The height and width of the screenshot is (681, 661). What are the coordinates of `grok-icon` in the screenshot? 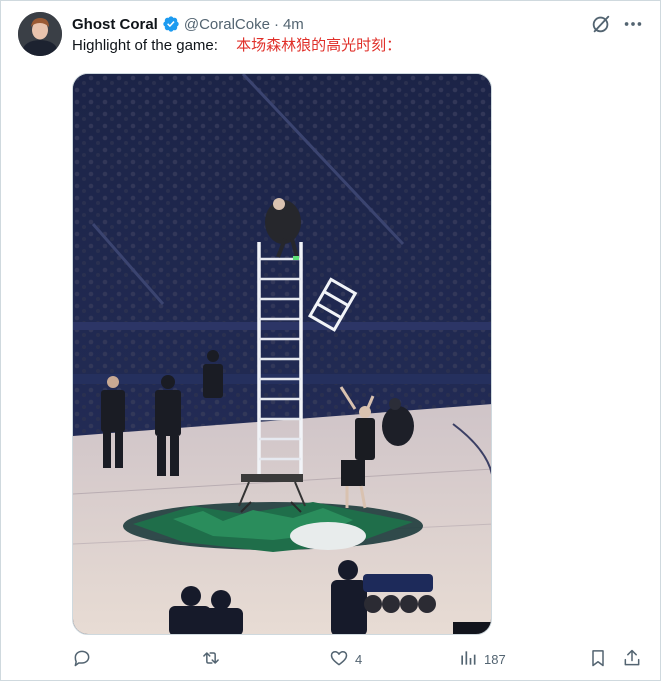 It's located at (601, 24).